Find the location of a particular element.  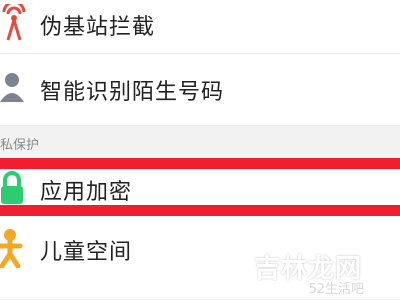

watermark-logo-icon is located at coordinates (377, 274).